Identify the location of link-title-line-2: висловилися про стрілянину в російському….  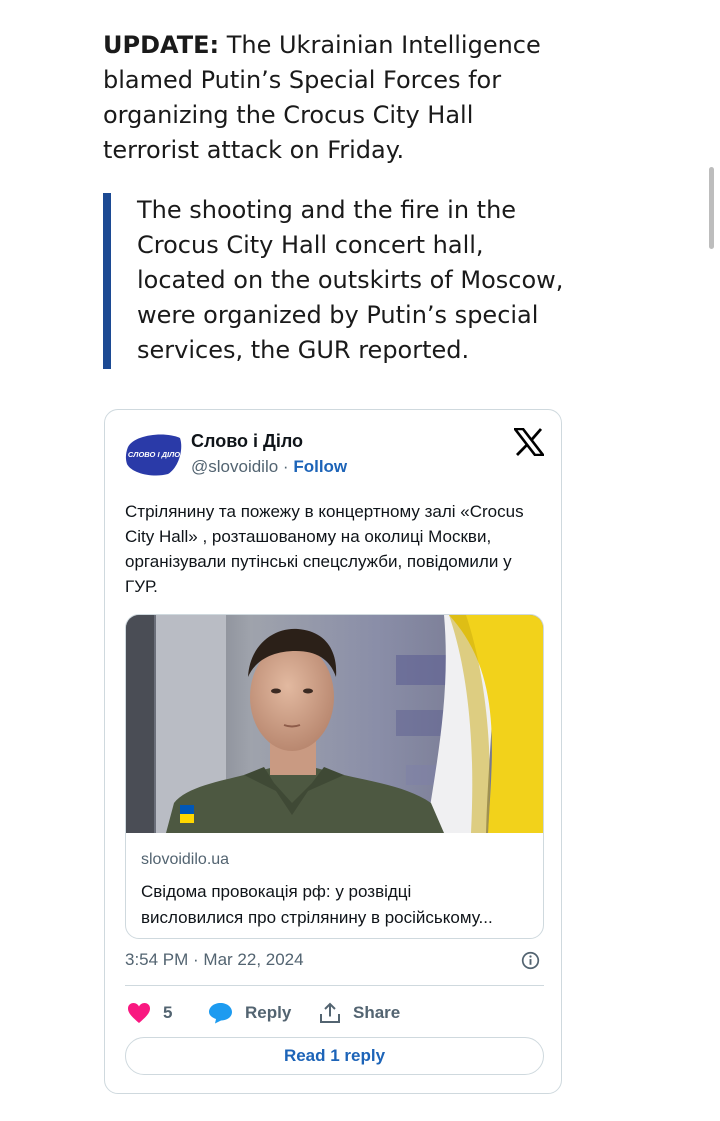
(317, 917).